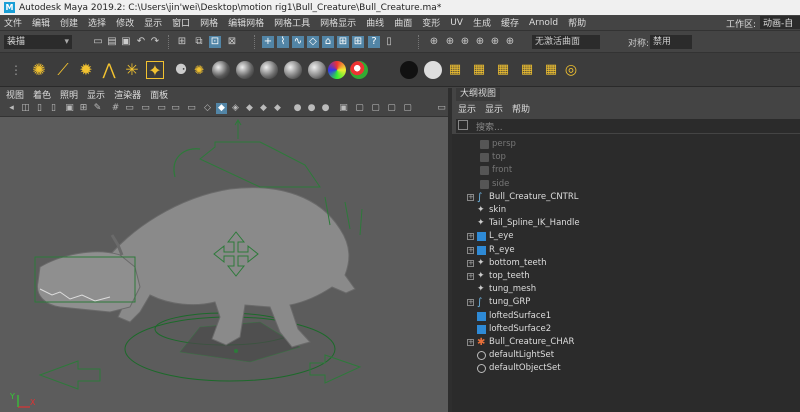  Describe the element at coordinates (39, 108) in the screenshot. I see `lock-camera-icon: ▯` at that location.